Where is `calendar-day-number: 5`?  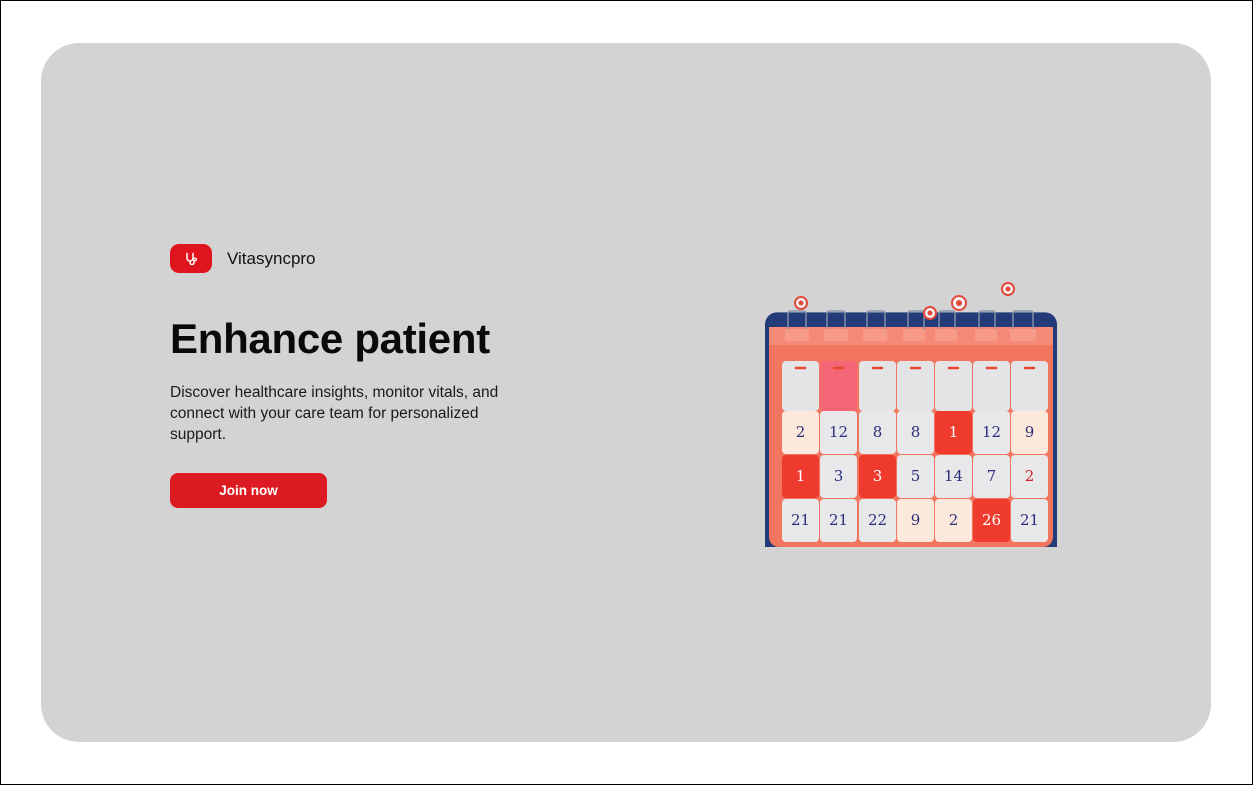
calendar-day-number: 5 is located at coordinates (916, 476).